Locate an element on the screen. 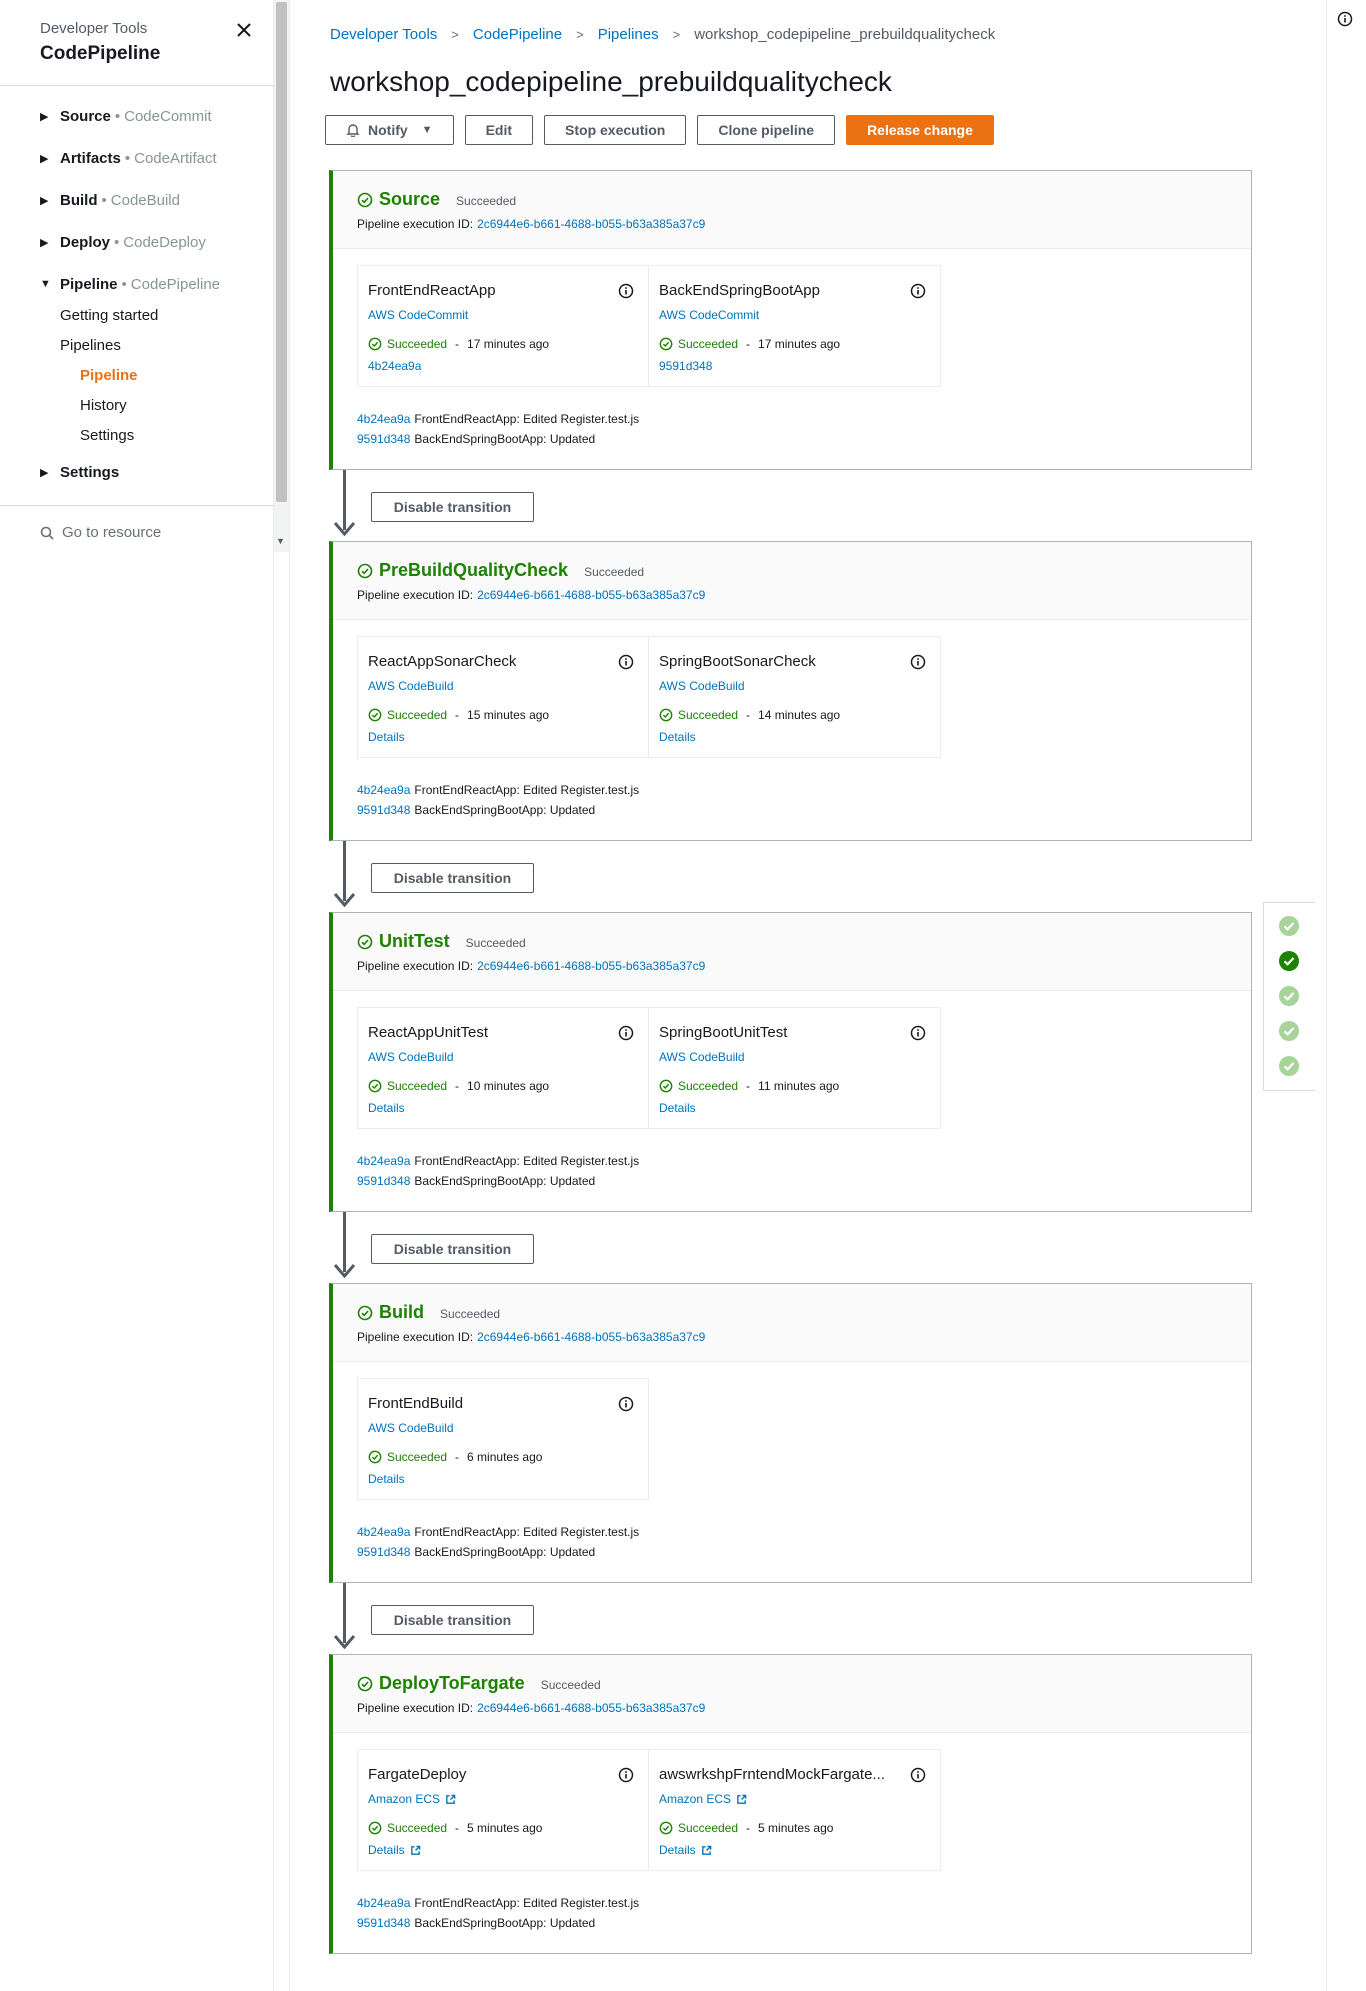 The width and height of the screenshot is (1366, 1991). sidebar-scrollbar: ▼ is located at coordinates (281, 276).